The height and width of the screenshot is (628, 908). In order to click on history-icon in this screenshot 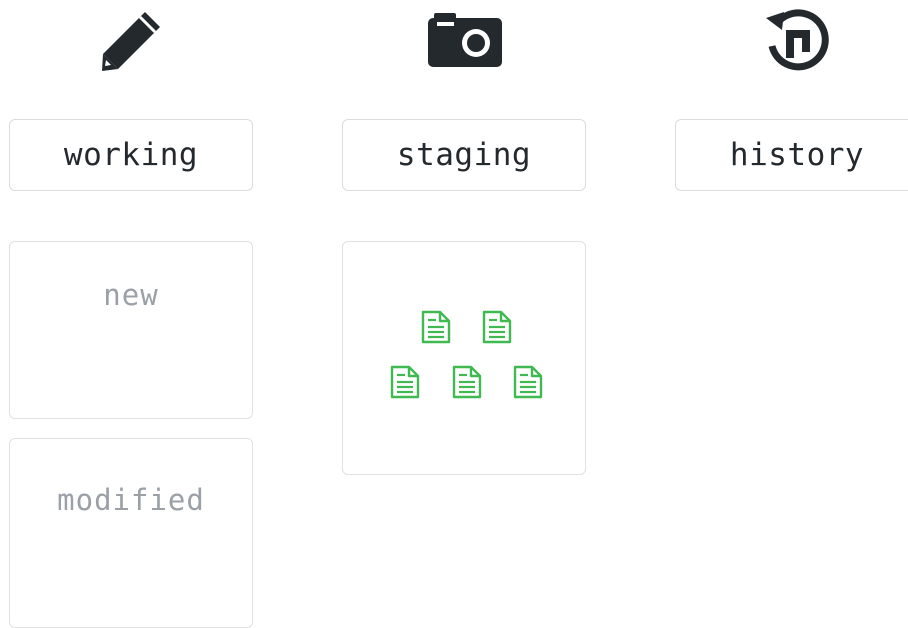, I will do `click(797, 40)`.